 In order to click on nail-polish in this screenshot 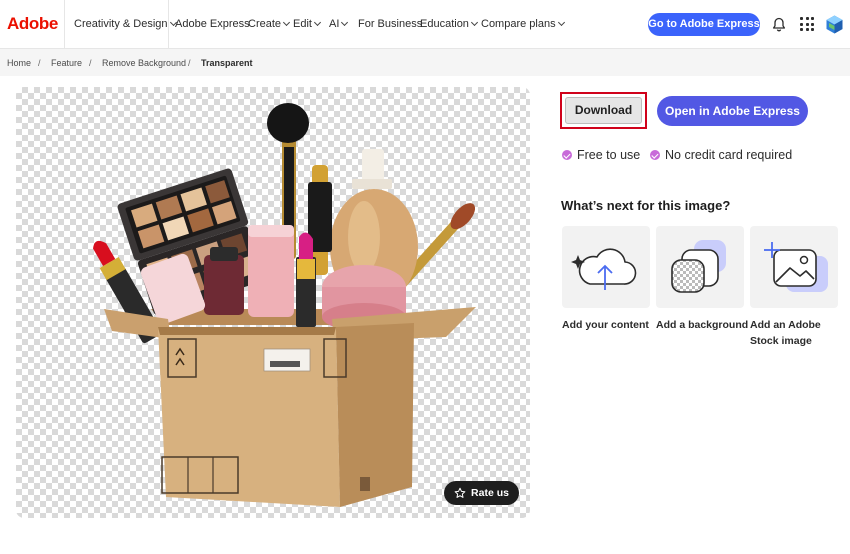, I will do `click(224, 285)`.